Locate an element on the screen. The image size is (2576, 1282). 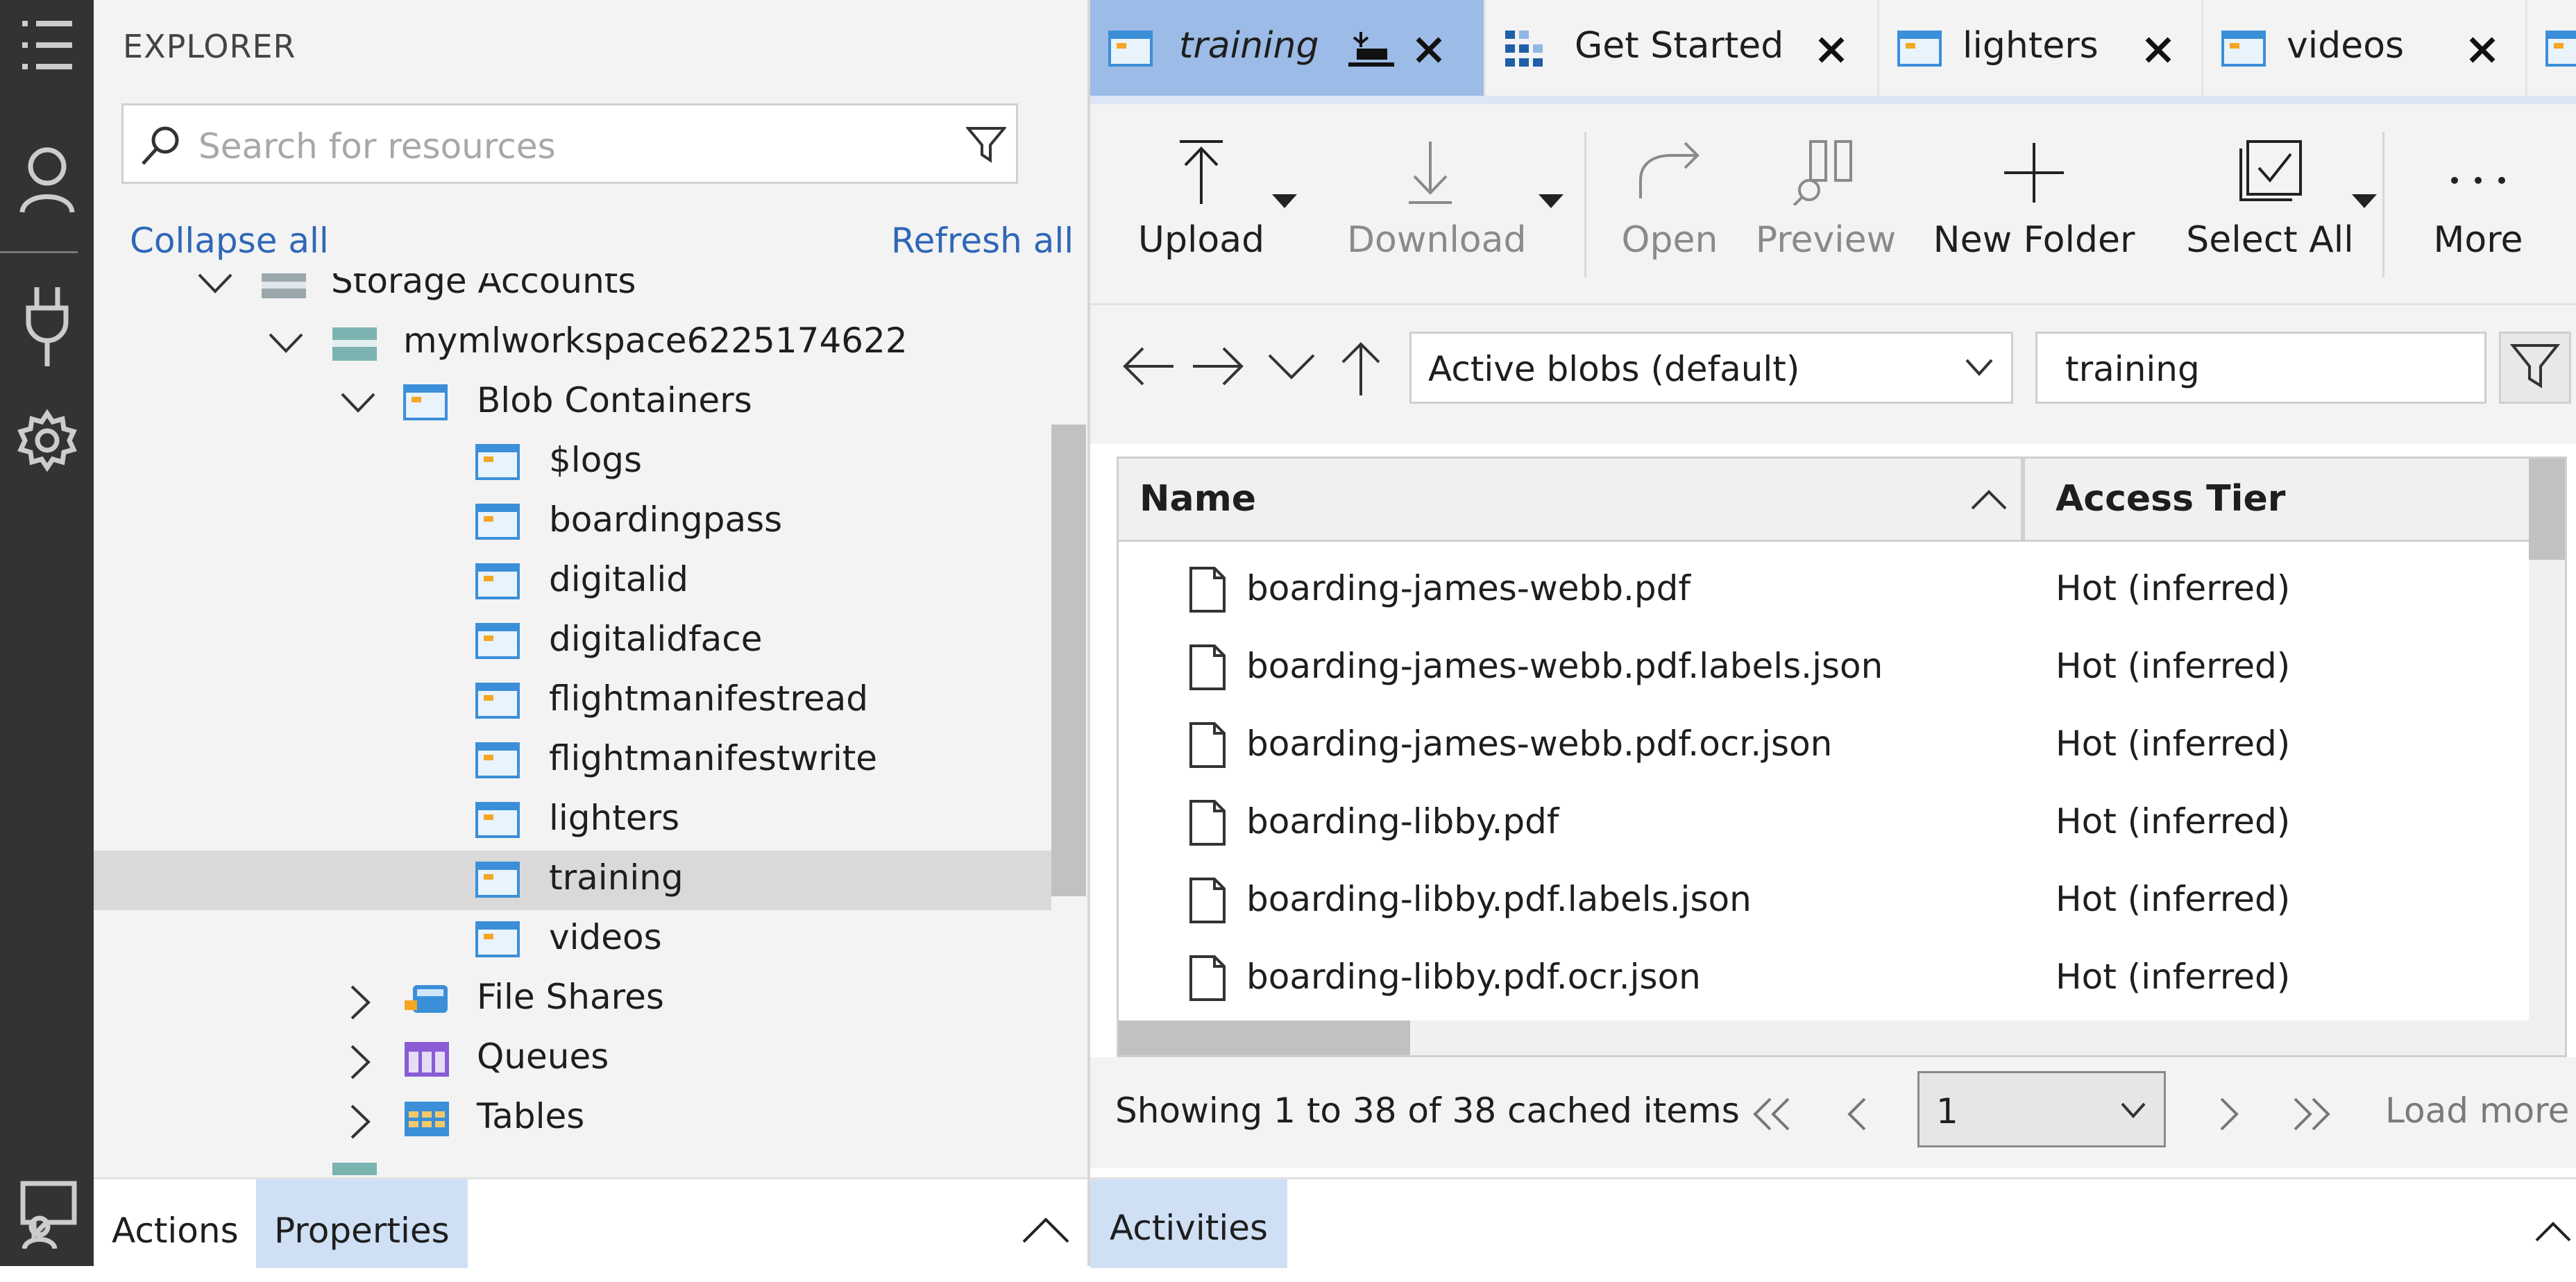
blob-name: boarding-james-webb.pdf is located at coordinates (1468, 588).